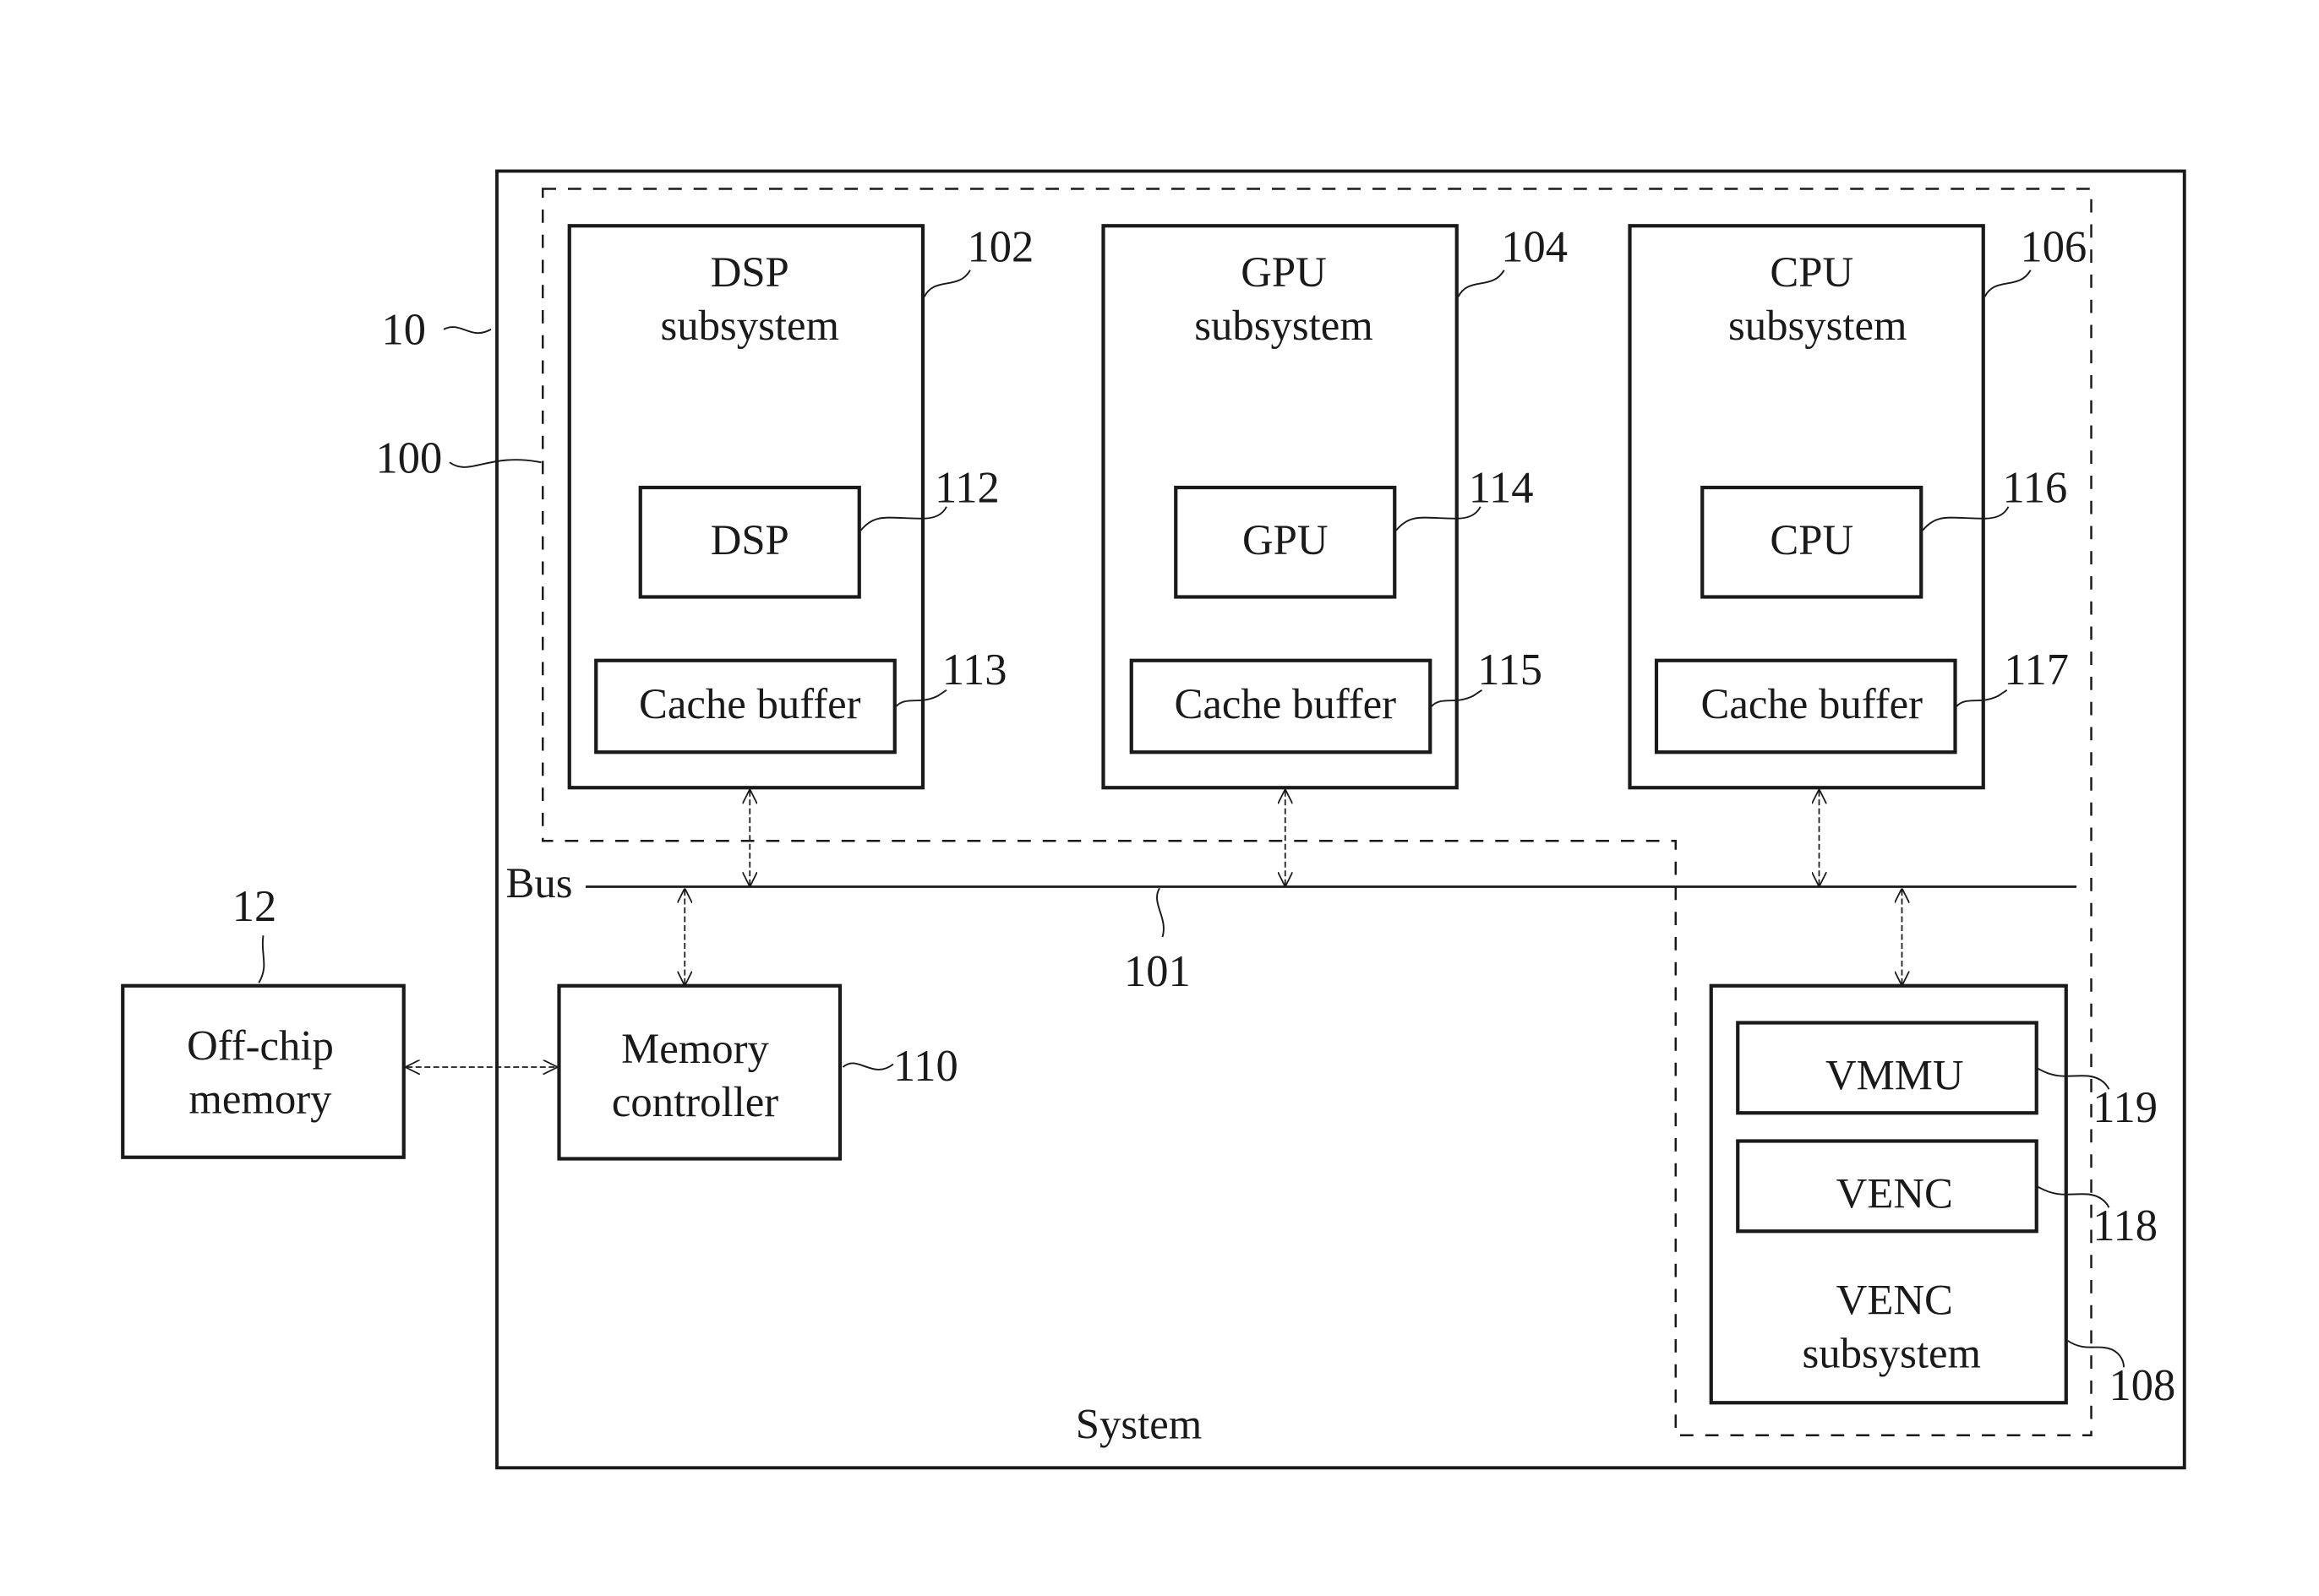 Image resolution: width=2319 pixels, height=1596 pixels. Describe the element at coordinates (1811, 272) in the screenshot. I see `cpu-subsystem-title: CPU` at that location.